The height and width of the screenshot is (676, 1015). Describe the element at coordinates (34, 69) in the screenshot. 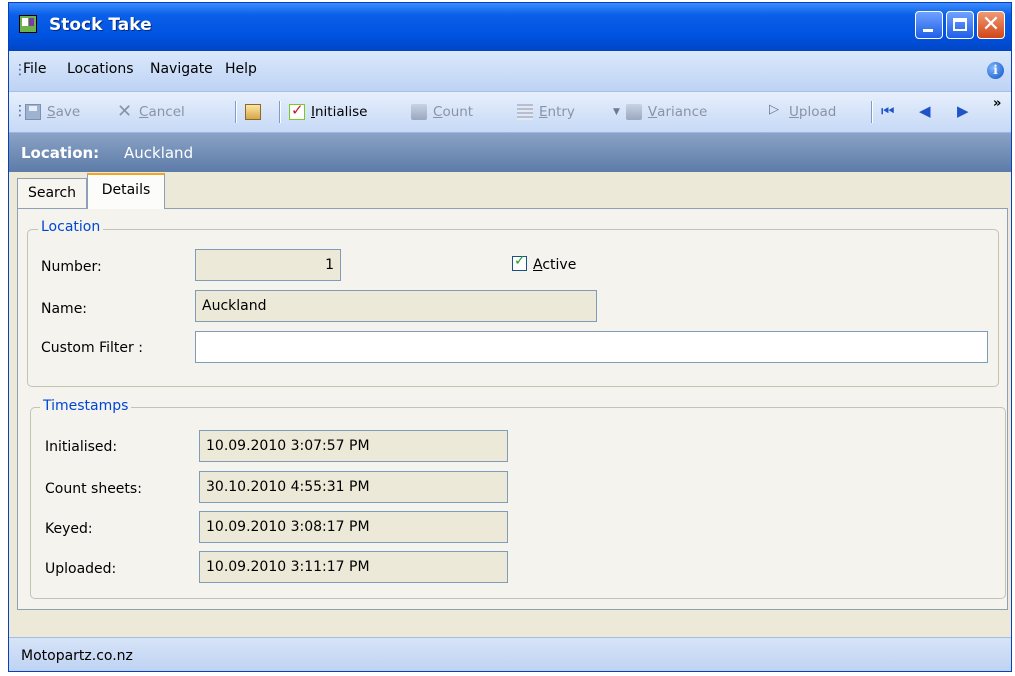

I see `menu-file: File` at that location.